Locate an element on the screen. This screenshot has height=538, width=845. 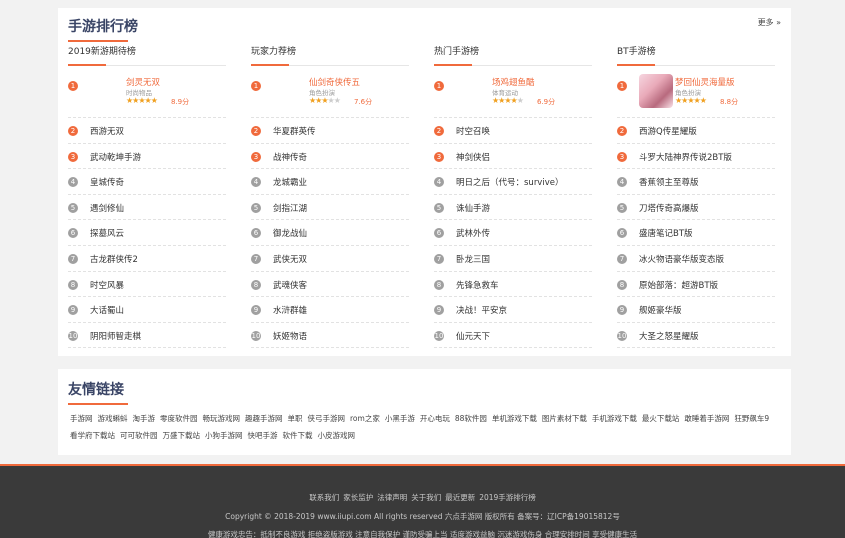
game-name: 卧龙三国 is located at coordinates (473, 259).